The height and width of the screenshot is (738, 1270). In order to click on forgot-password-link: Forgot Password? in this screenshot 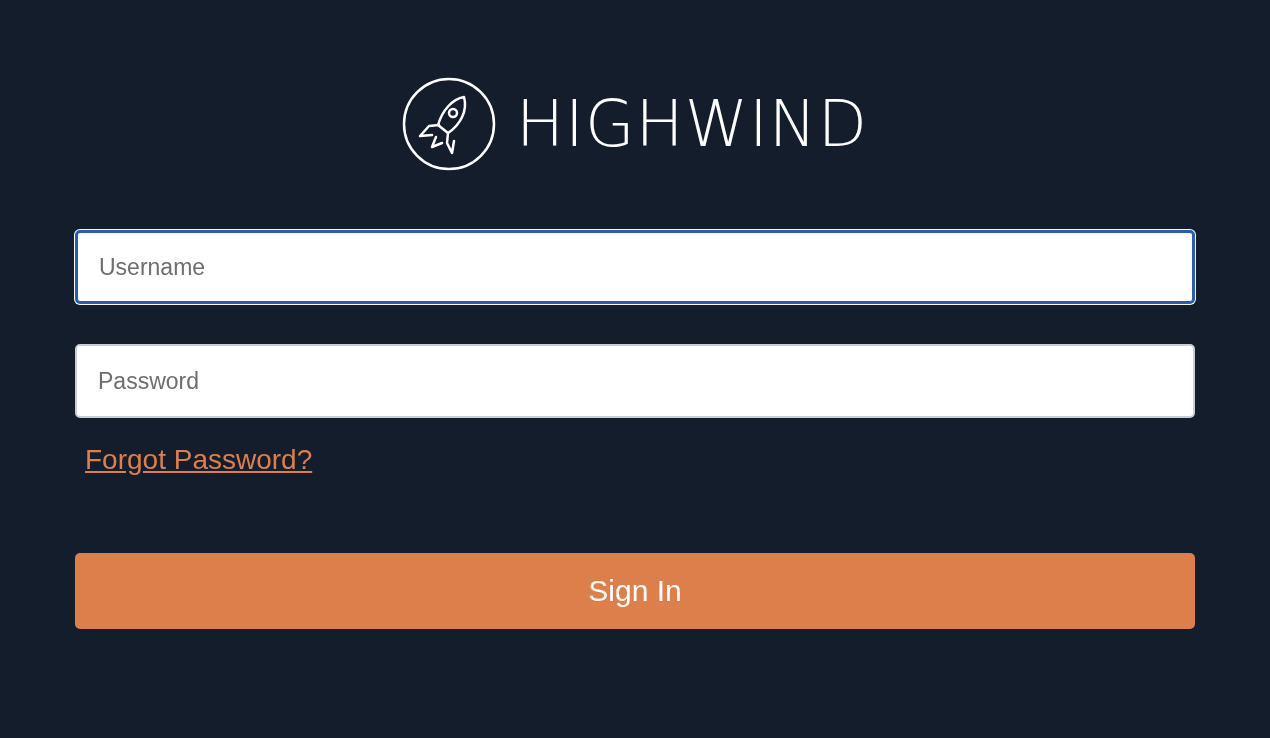, I will do `click(199, 460)`.